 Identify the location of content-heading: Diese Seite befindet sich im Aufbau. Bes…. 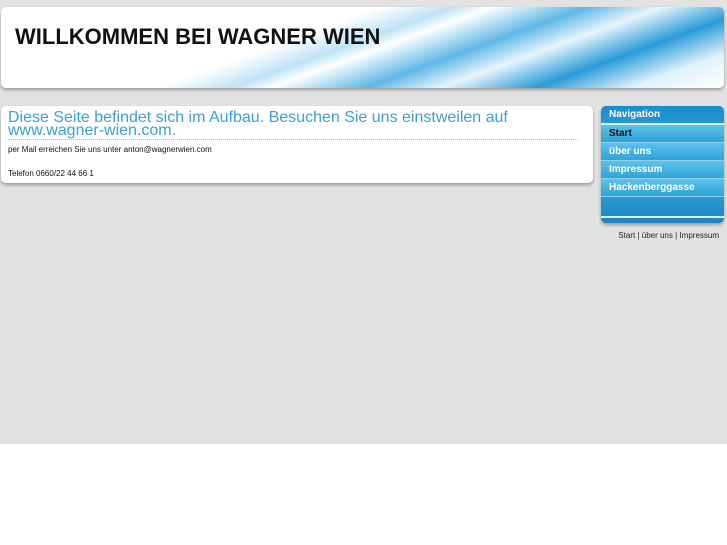
(293, 125).